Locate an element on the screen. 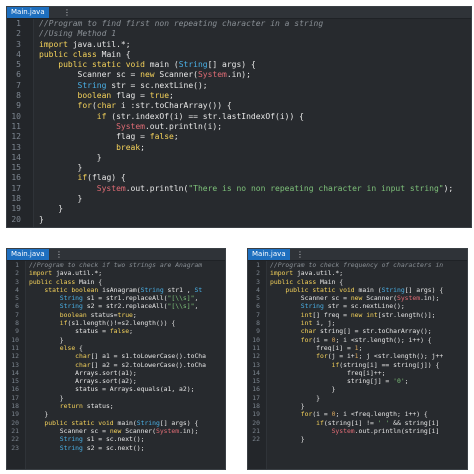  code-line: 16 if(flag) { is located at coordinates (239, 178).